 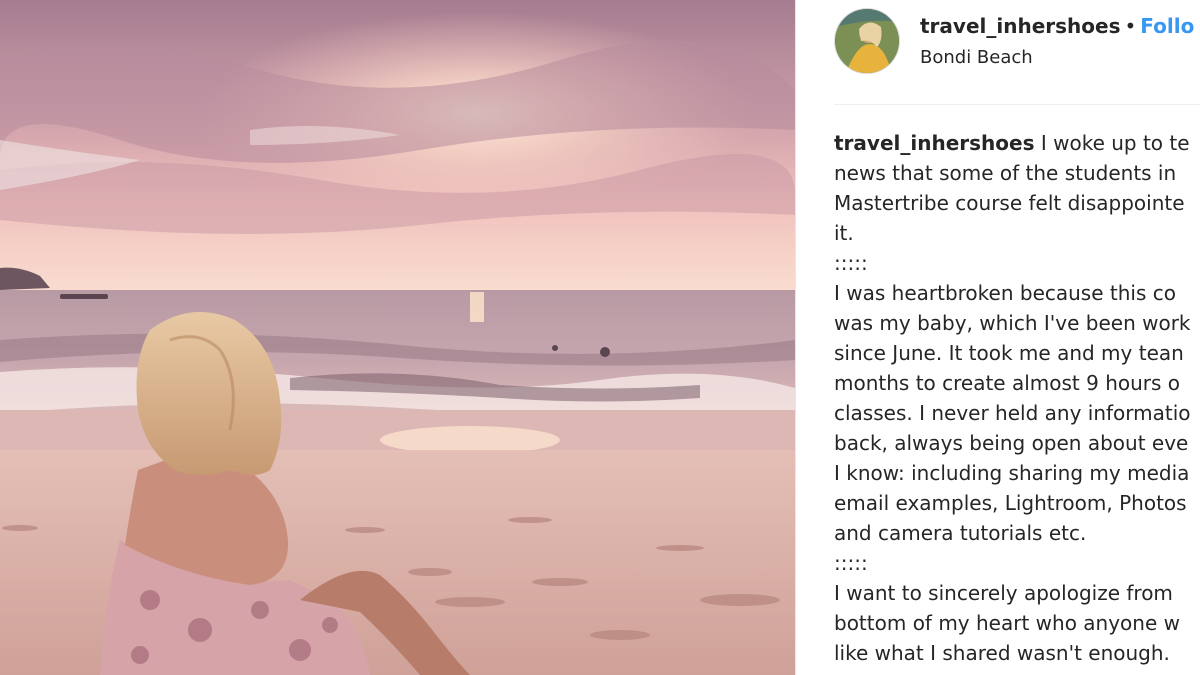 What do you see at coordinates (844, 233) in the screenshot?
I see `caption-line: it.` at bounding box center [844, 233].